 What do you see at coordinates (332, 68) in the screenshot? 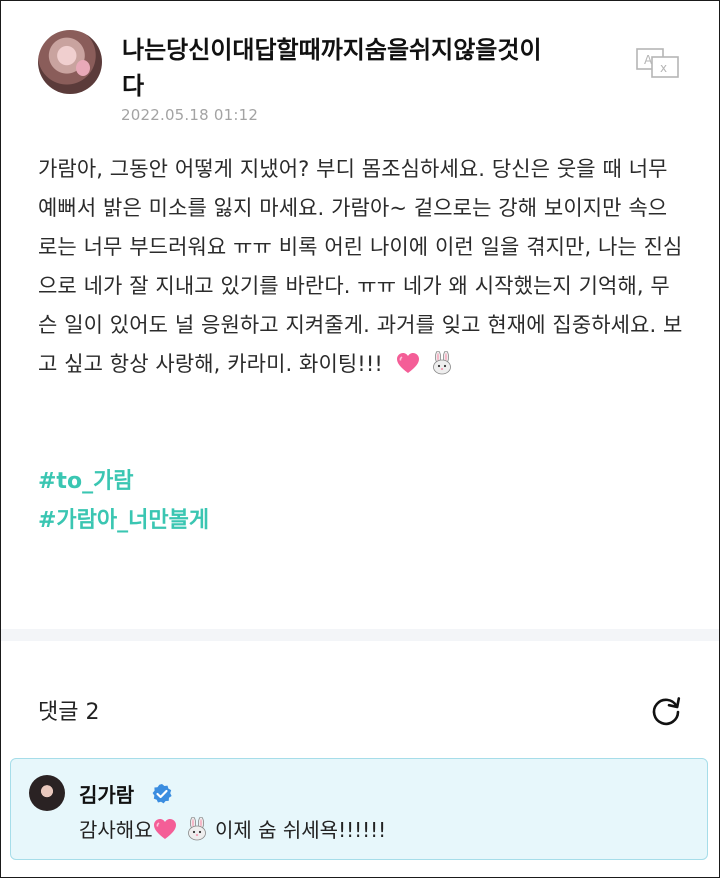
I see `post-title: 나는당신이대답할때까지숨을쉬지않을것이다` at bounding box center [332, 68].